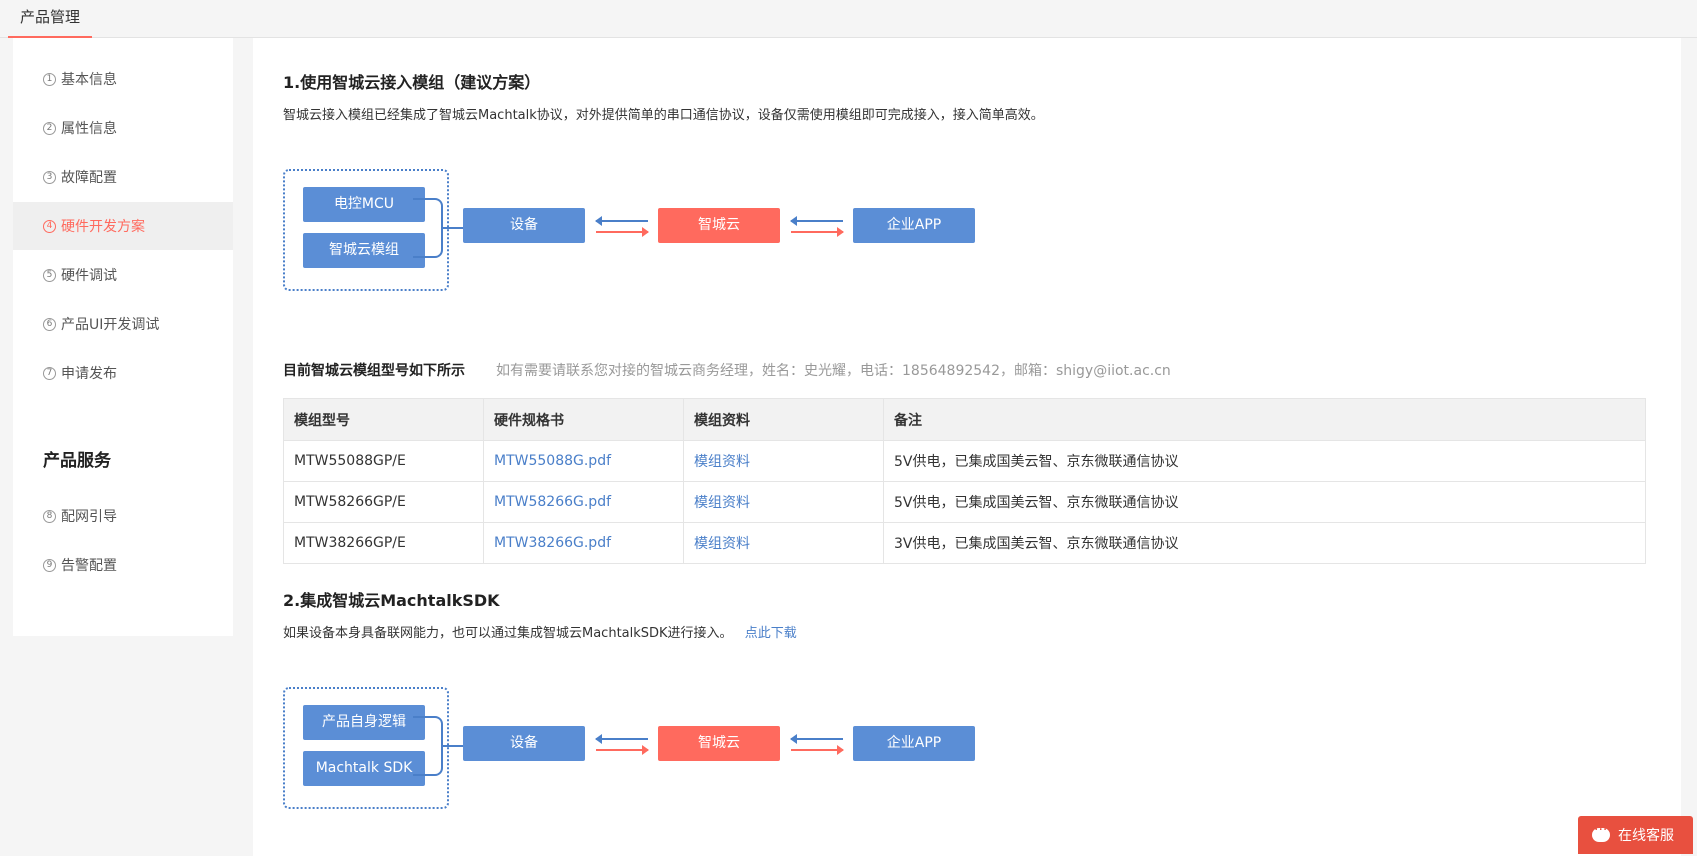  Describe the element at coordinates (123, 177) in the screenshot. I see `sidebar-item-fault-config: 3 故障配置` at that location.